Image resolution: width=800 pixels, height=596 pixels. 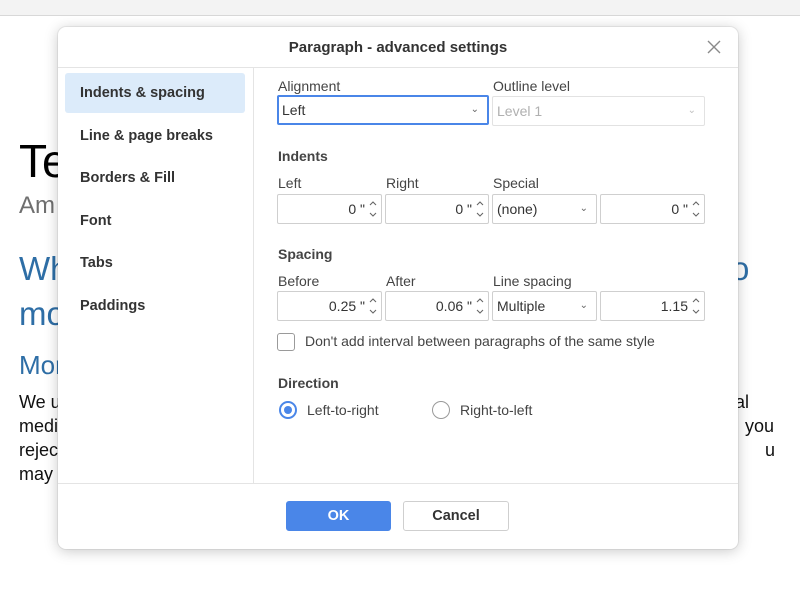 What do you see at coordinates (456, 516) in the screenshot?
I see `cancel-button: Cancel` at bounding box center [456, 516].